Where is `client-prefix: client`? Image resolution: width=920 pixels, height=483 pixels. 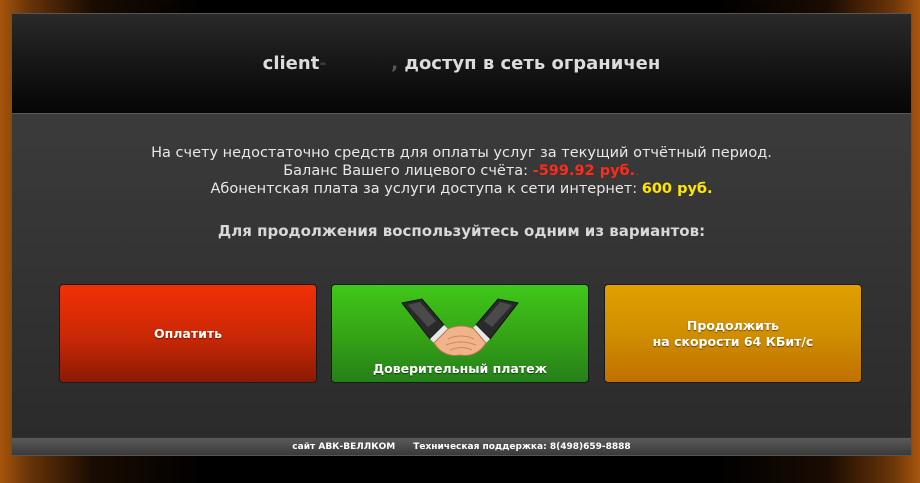 client-prefix: client is located at coordinates (291, 63).